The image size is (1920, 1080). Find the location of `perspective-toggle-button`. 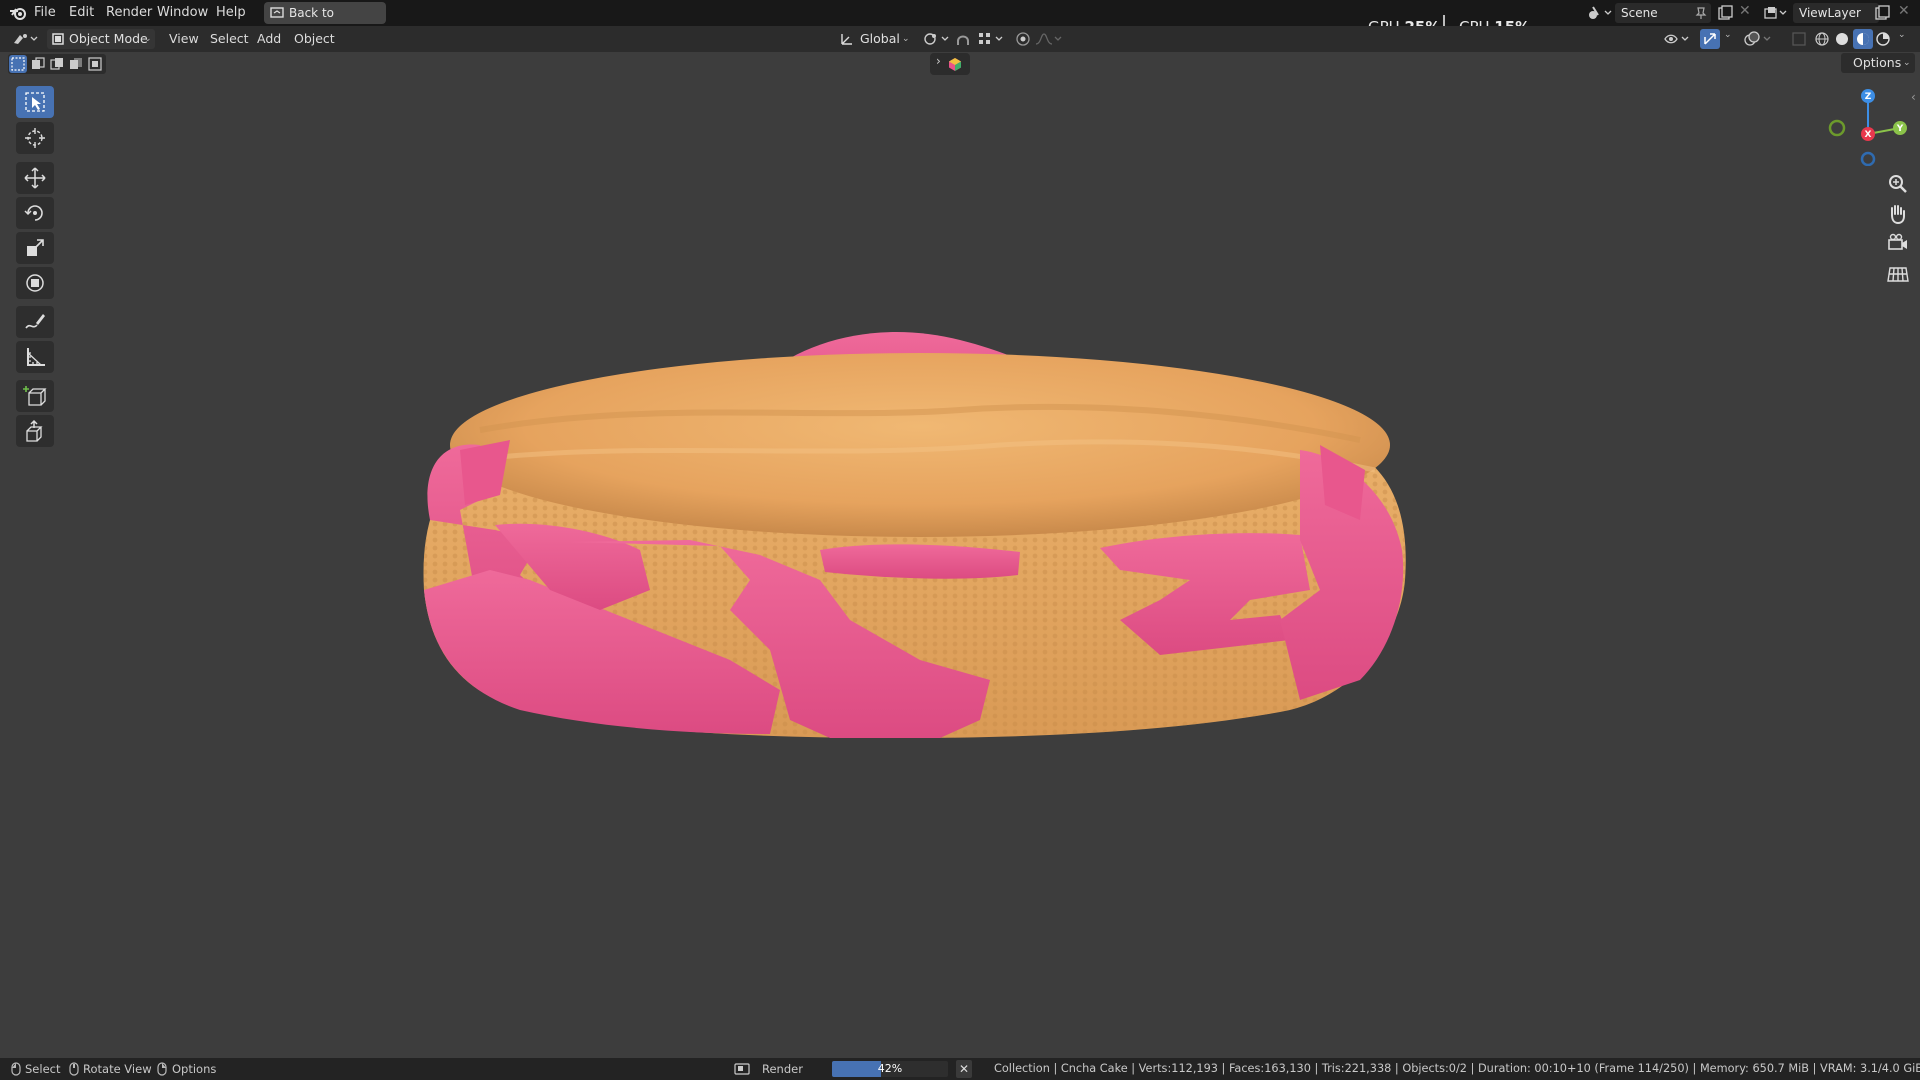

perspective-toggle-button is located at coordinates (1898, 274).